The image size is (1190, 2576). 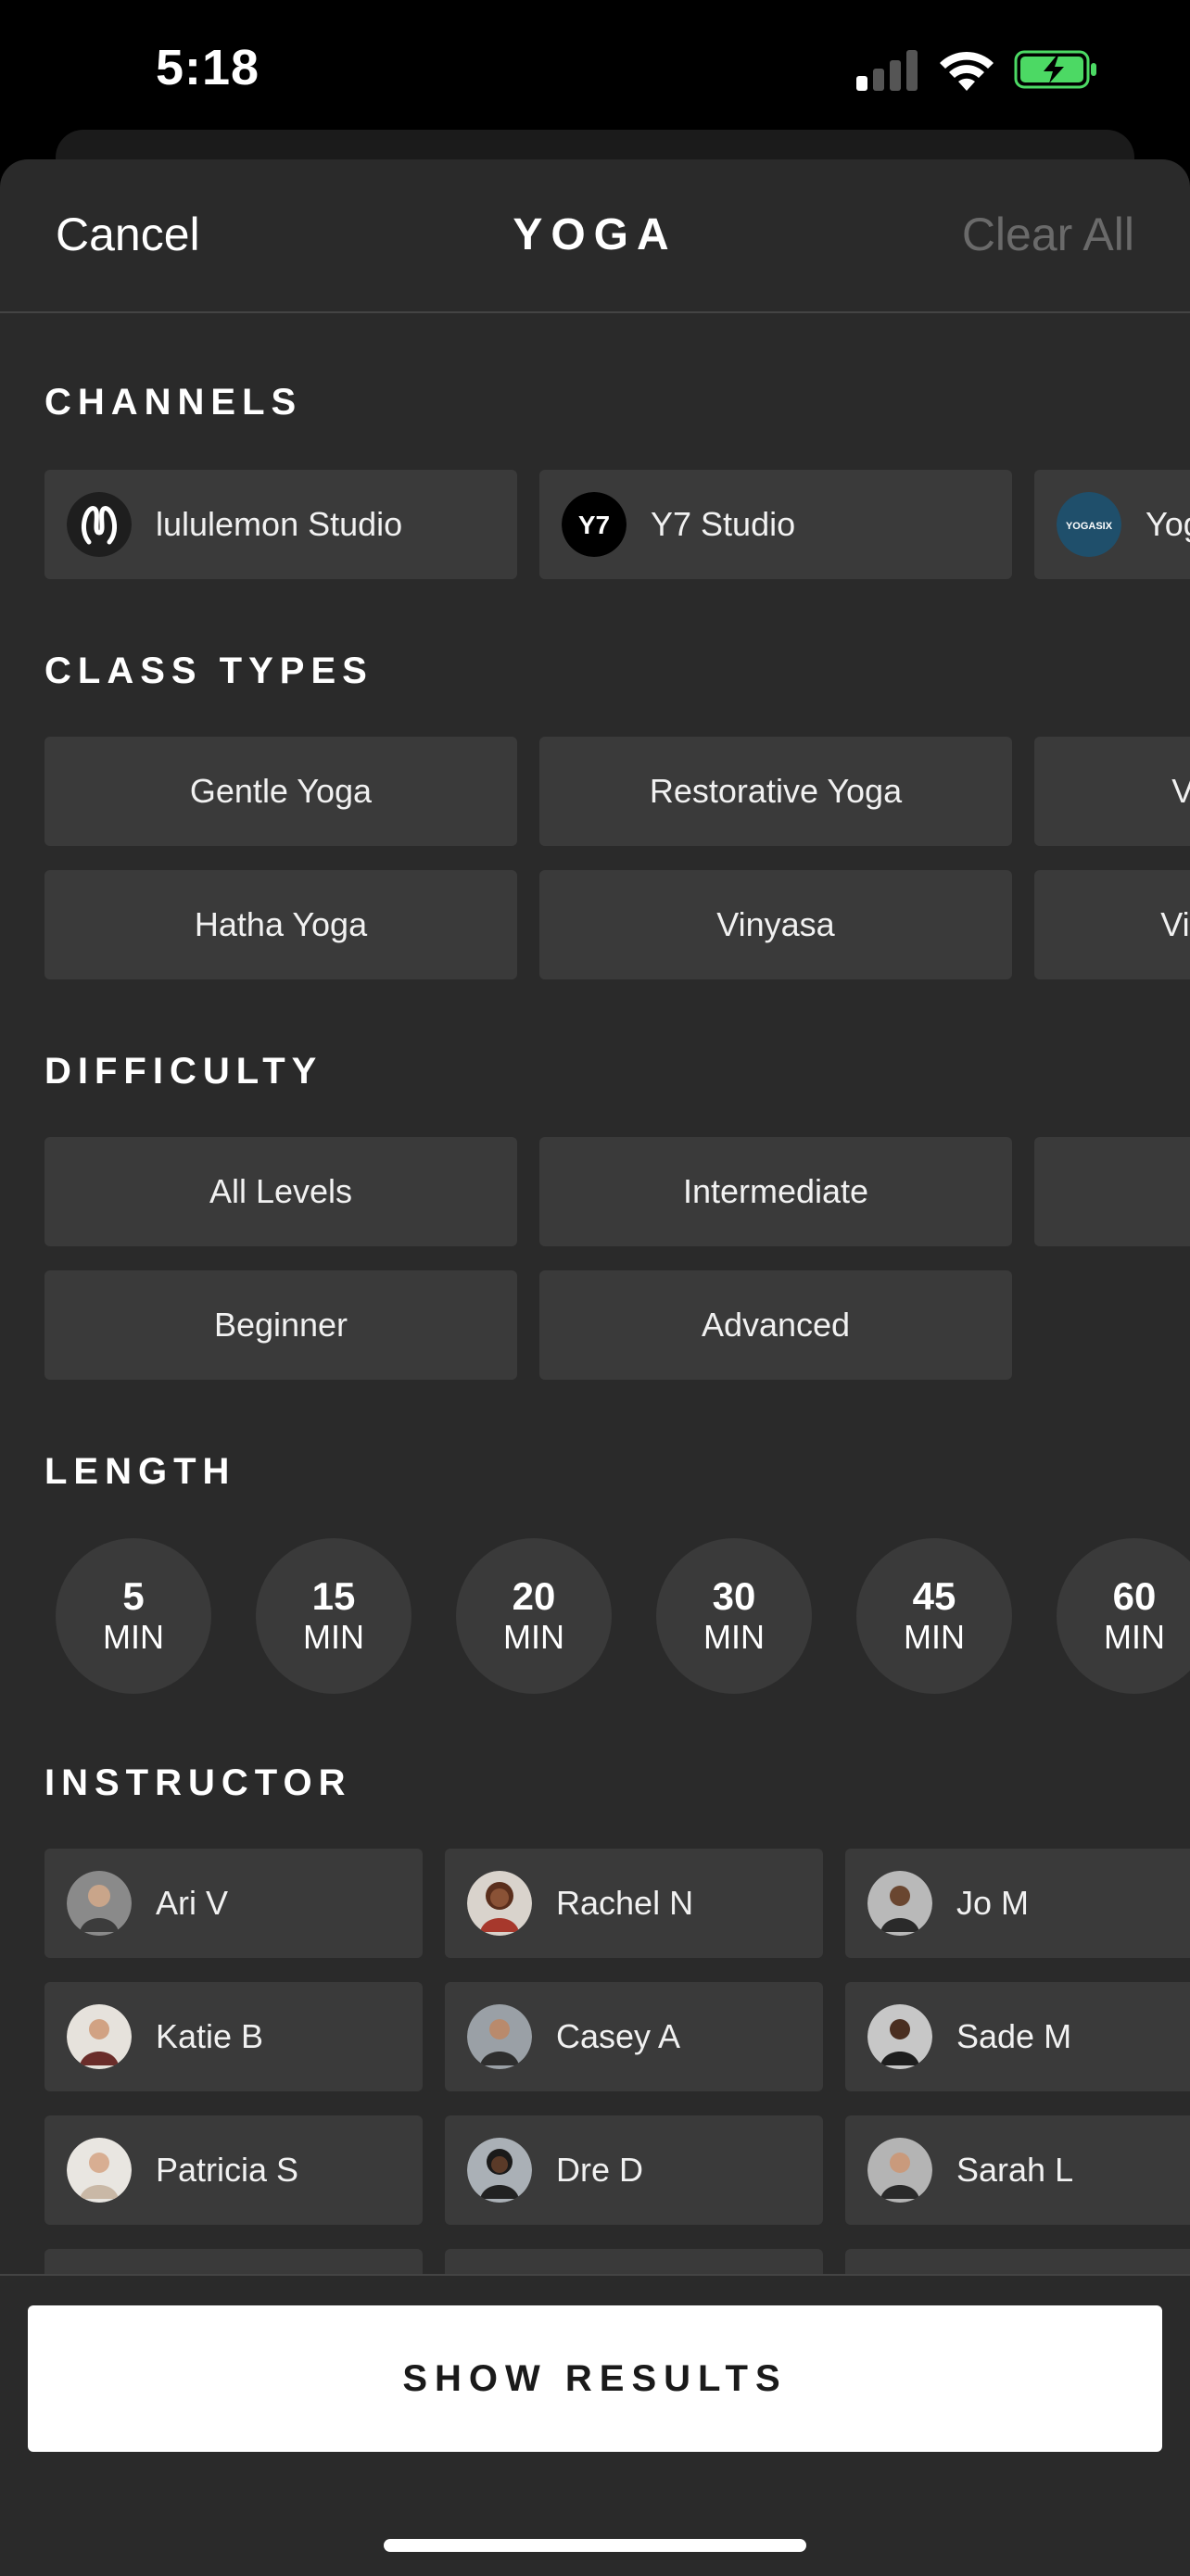 What do you see at coordinates (1014, 2036) in the screenshot?
I see `instructor-name: Sade M` at bounding box center [1014, 2036].